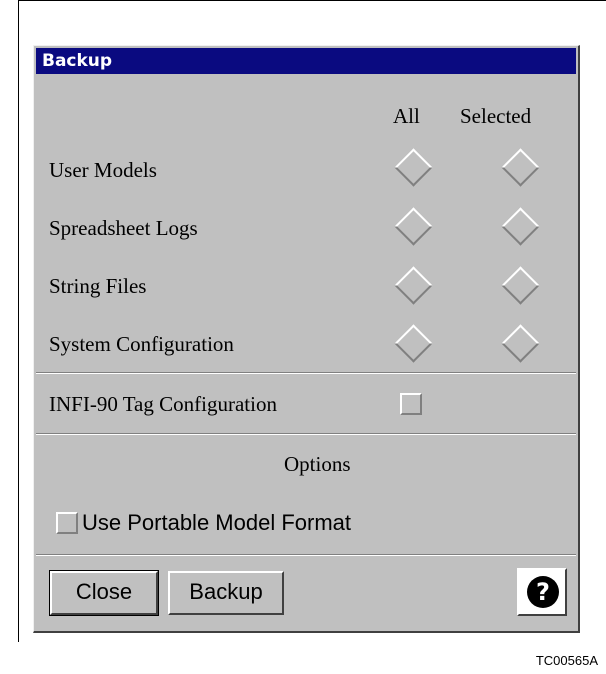  I want to click on radio-user-models-selected, so click(520, 167).